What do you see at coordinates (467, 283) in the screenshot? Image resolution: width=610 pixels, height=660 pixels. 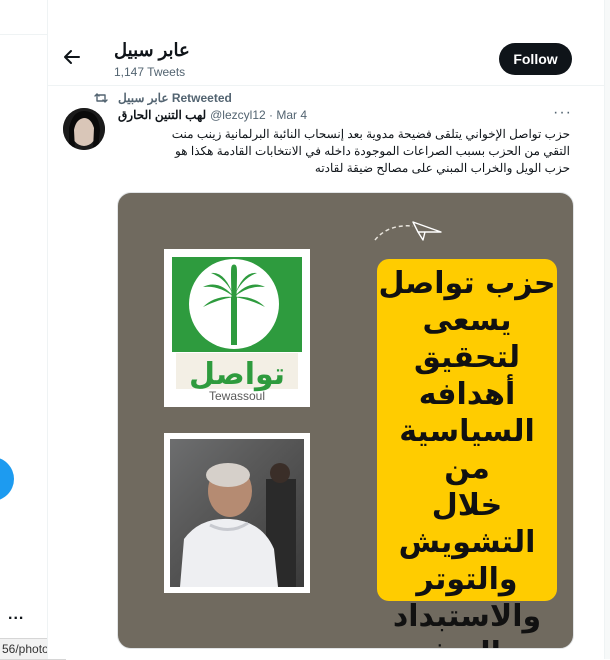 I see `poster-line: حزب تواصل` at bounding box center [467, 283].